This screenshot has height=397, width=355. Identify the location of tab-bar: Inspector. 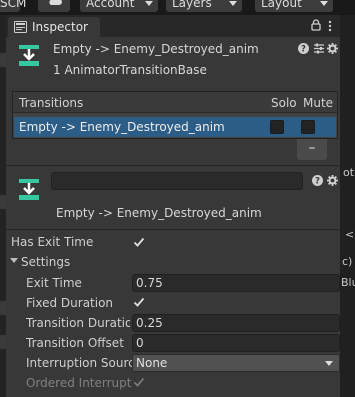
(173, 26).